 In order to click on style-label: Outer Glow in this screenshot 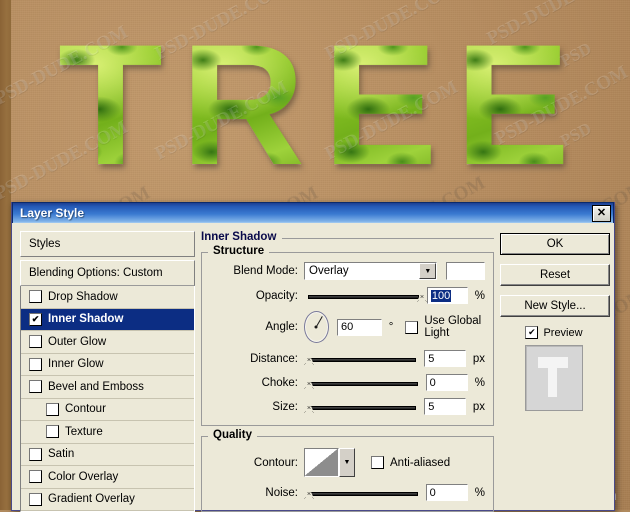, I will do `click(77, 341)`.